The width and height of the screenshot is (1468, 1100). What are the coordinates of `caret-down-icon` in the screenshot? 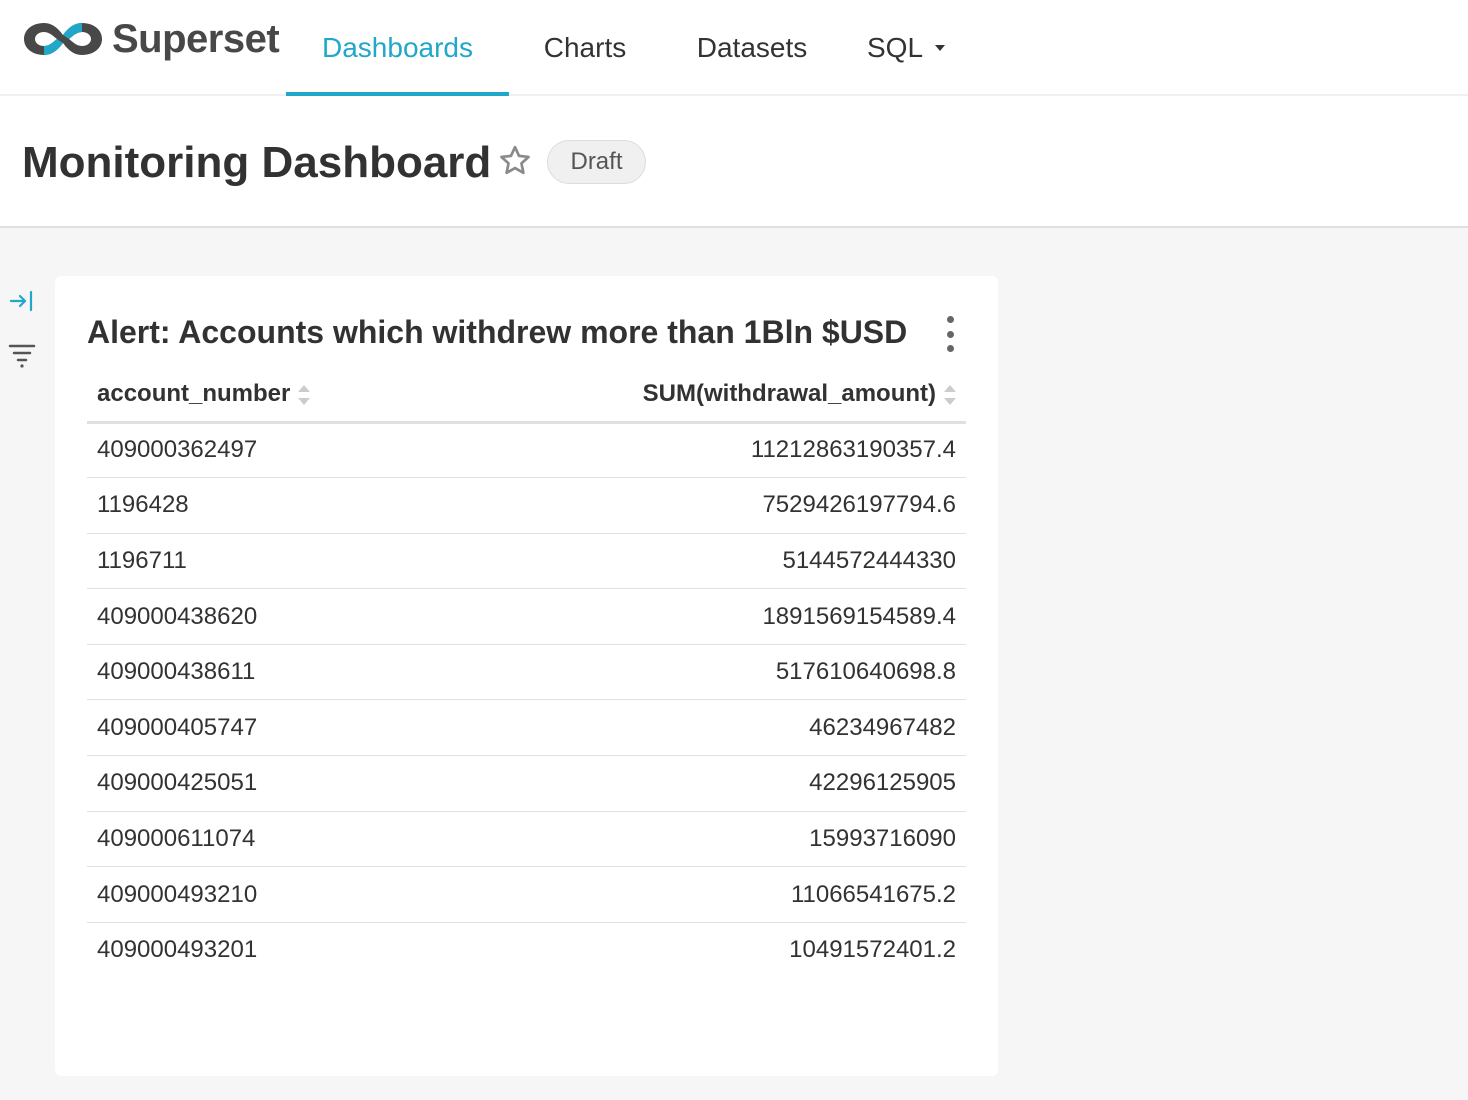 It's located at (940, 48).